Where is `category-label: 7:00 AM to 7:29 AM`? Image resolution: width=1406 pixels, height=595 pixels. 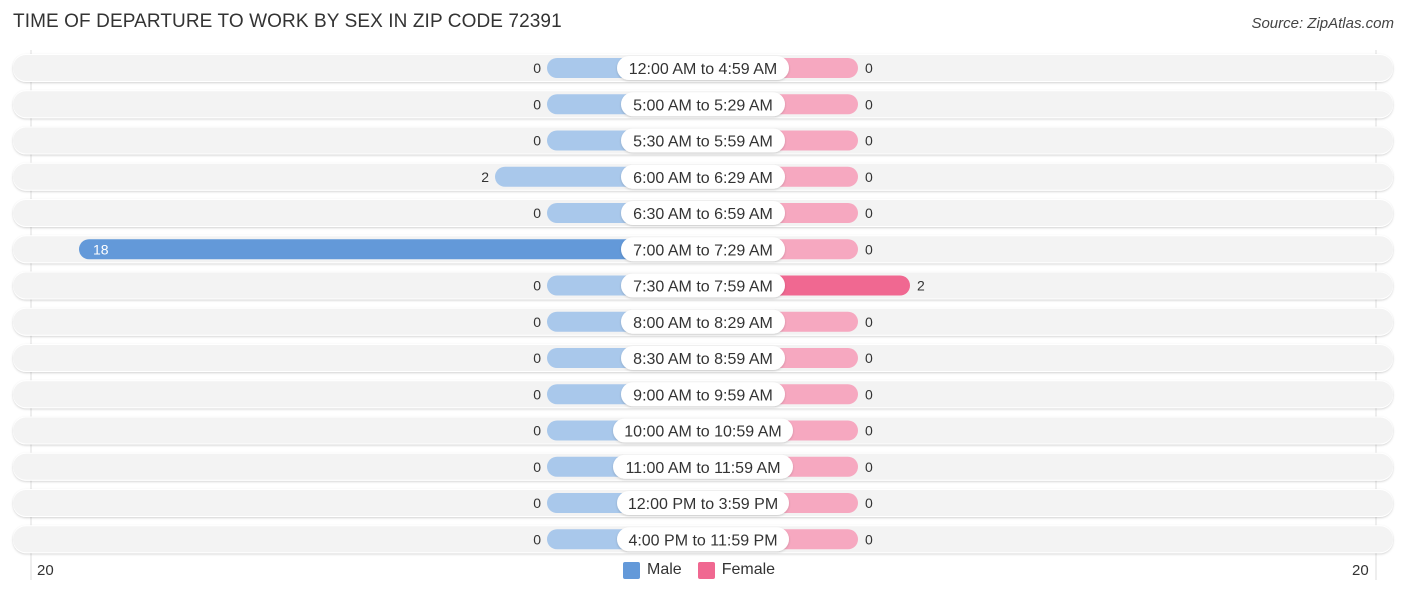 category-label: 7:00 AM to 7:29 AM is located at coordinates (703, 250).